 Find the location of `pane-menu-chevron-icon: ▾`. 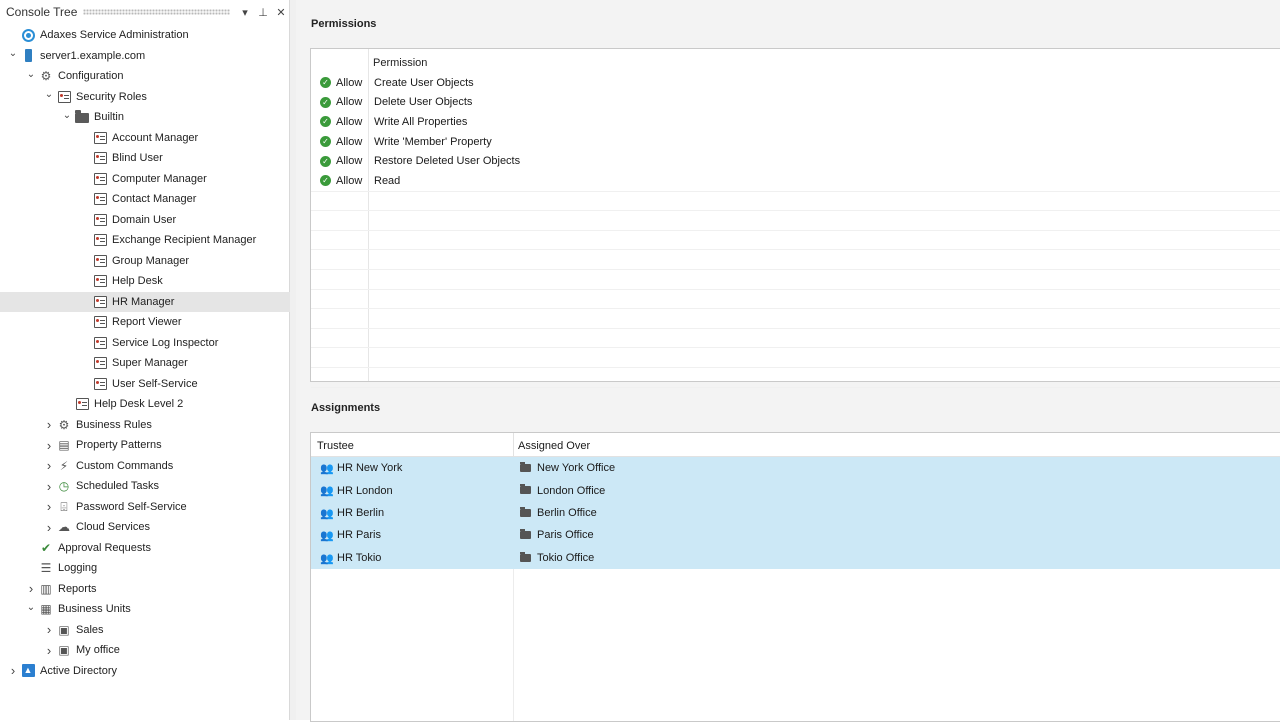

pane-menu-chevron-icon: ▾ is located at coordinates (245, 12).